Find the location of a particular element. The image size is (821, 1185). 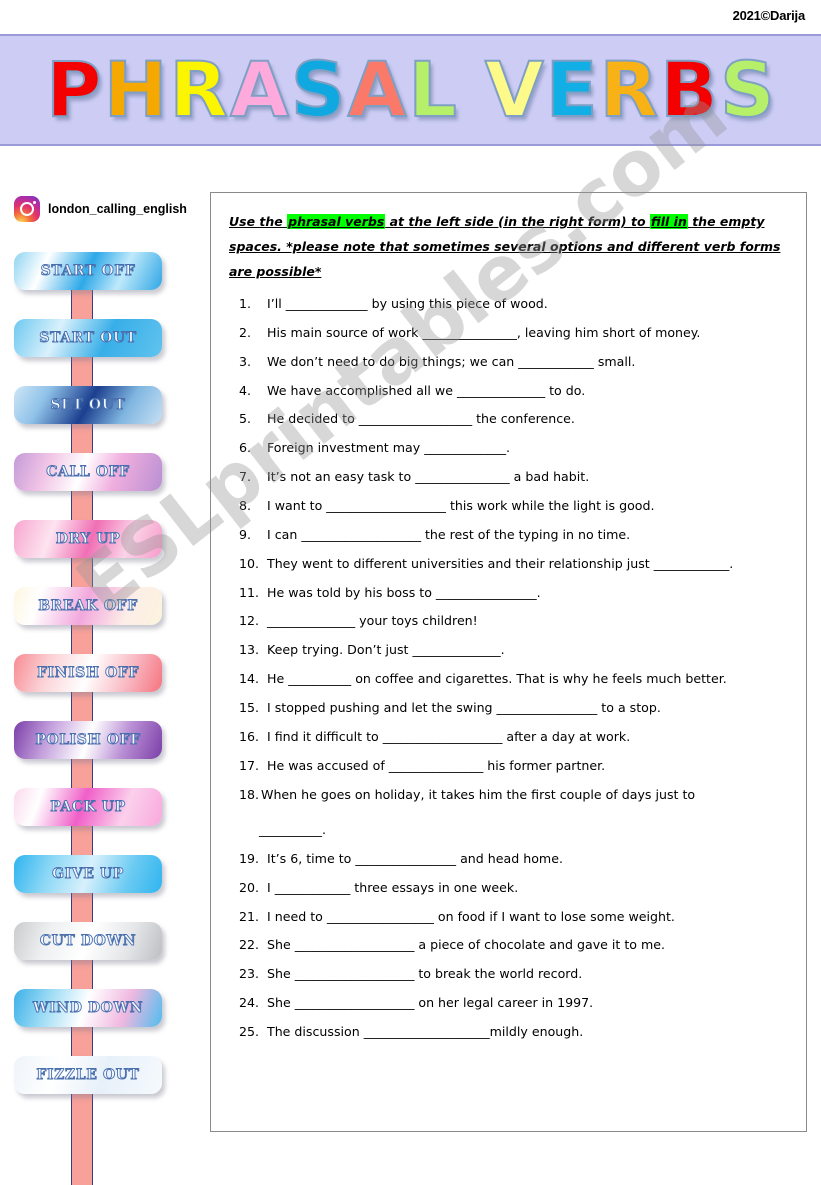

instructions-highlight-fill-in: fill in is located at coordinates (668, 221).